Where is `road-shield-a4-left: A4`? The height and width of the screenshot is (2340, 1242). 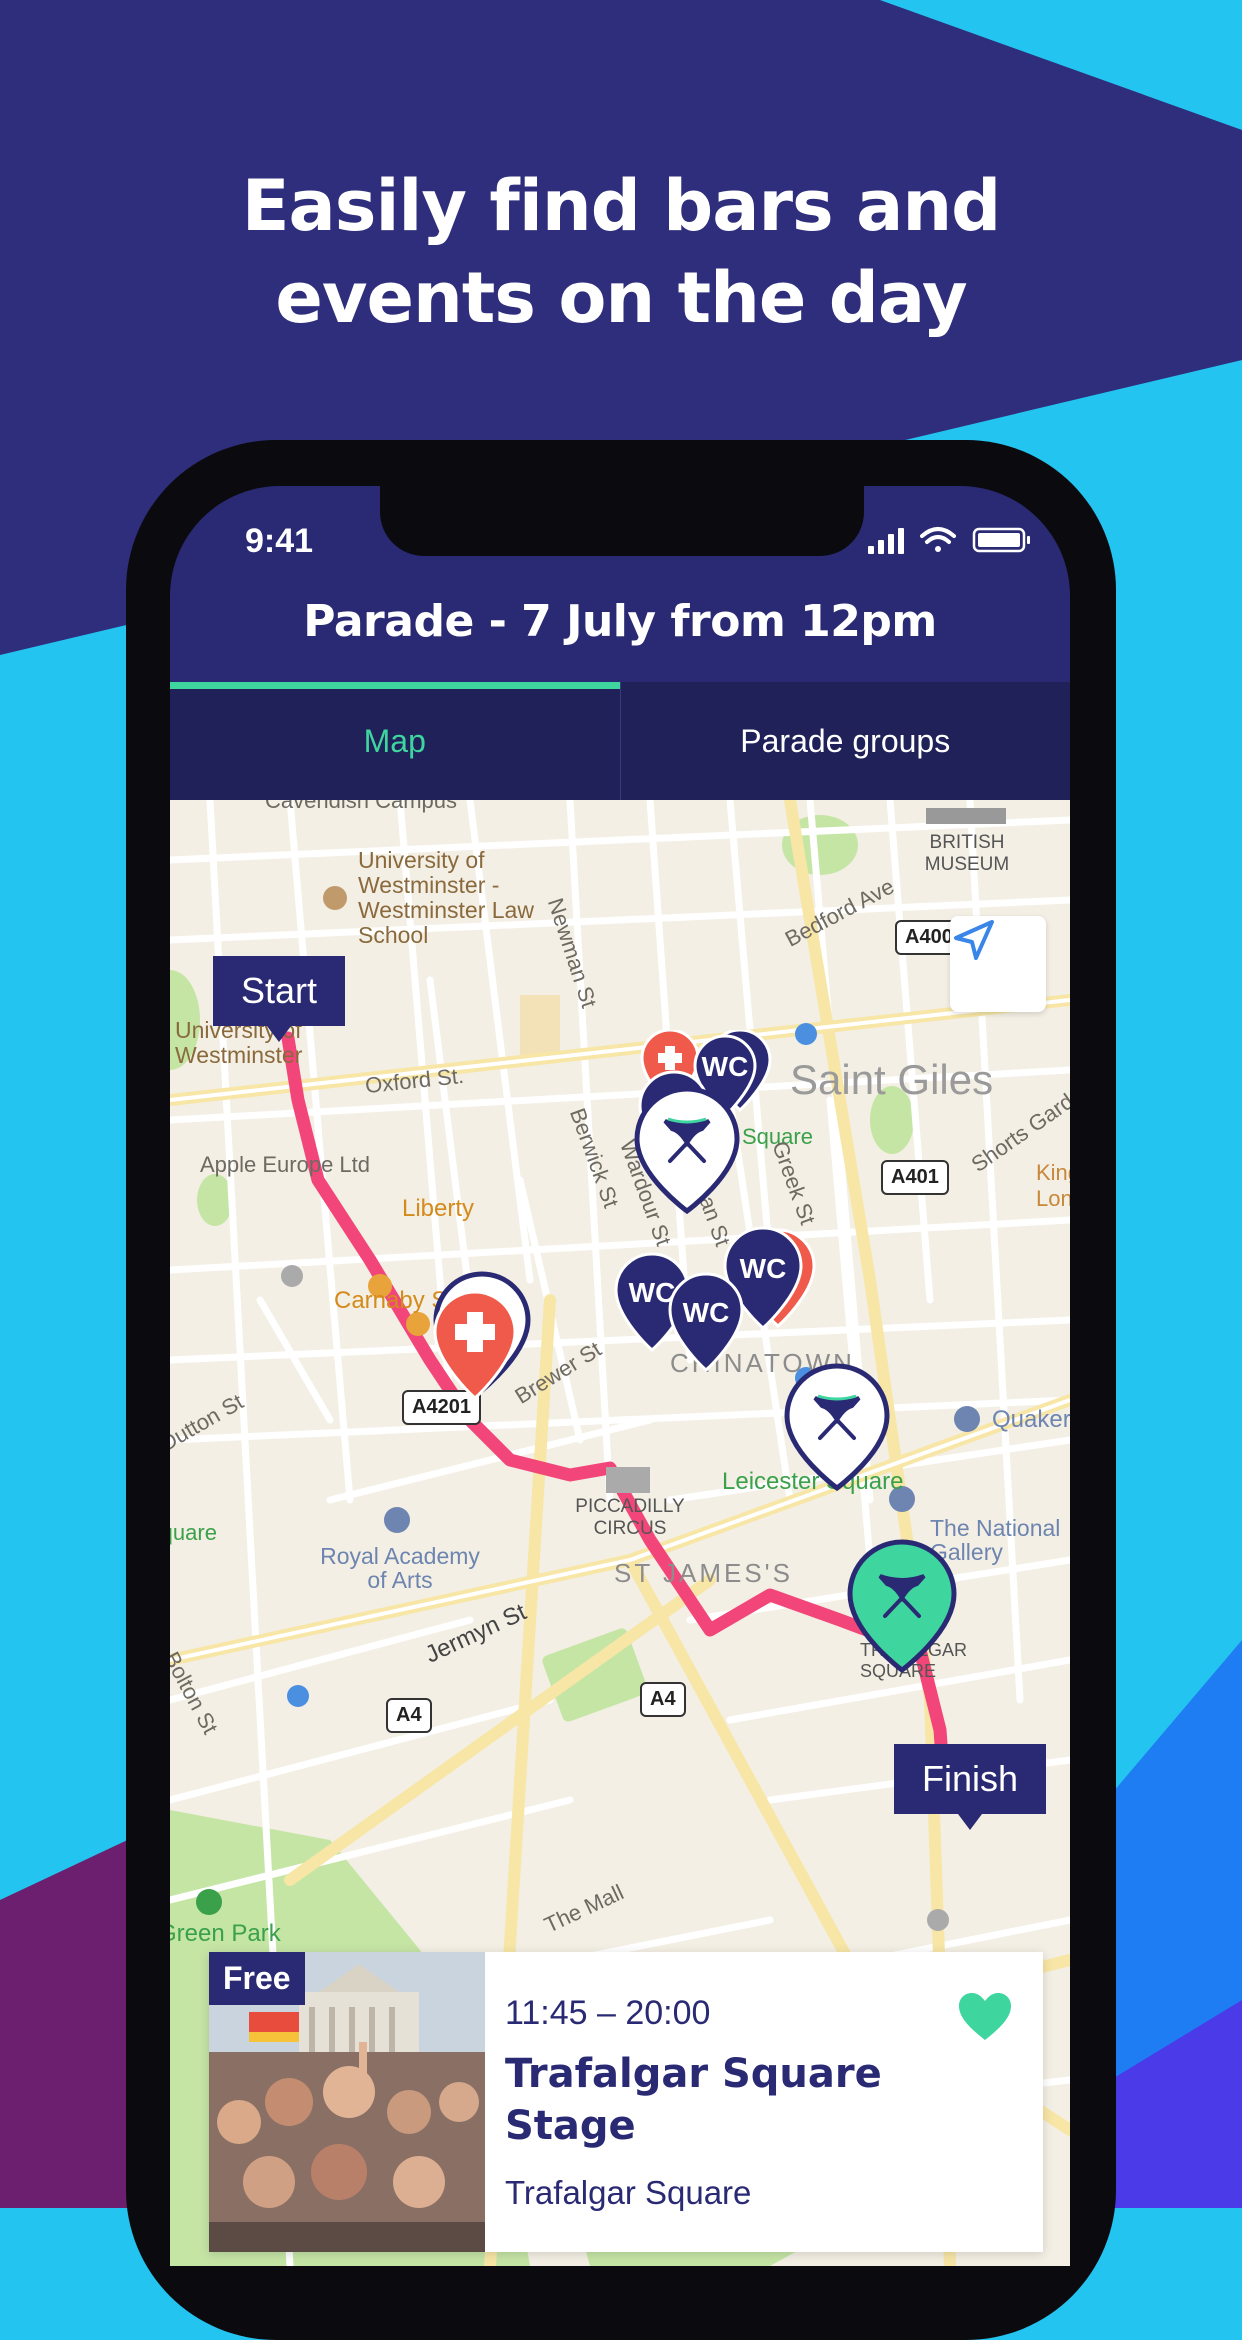 road-shield-a4-left: A4 is located at coordinates (409, 1715).